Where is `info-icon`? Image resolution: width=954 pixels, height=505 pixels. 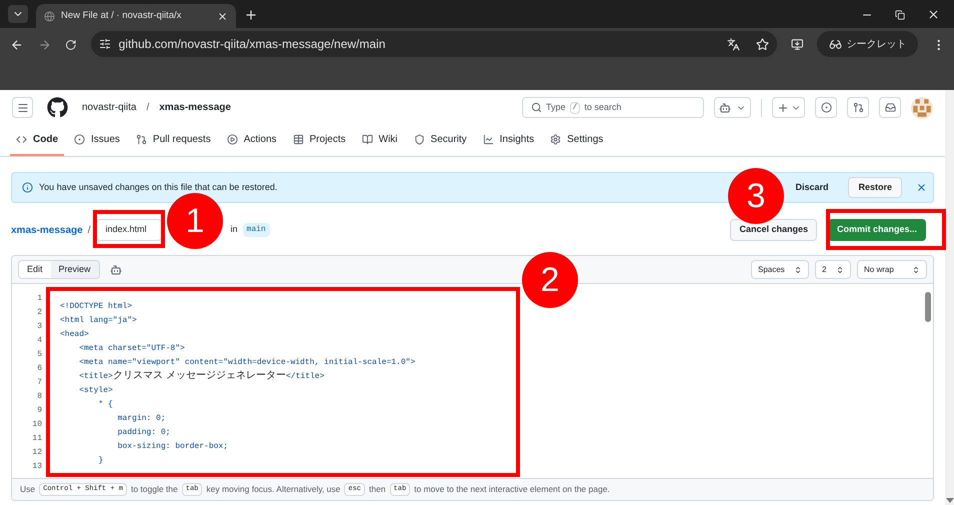
info-icon is located at coordinates (27, 187).